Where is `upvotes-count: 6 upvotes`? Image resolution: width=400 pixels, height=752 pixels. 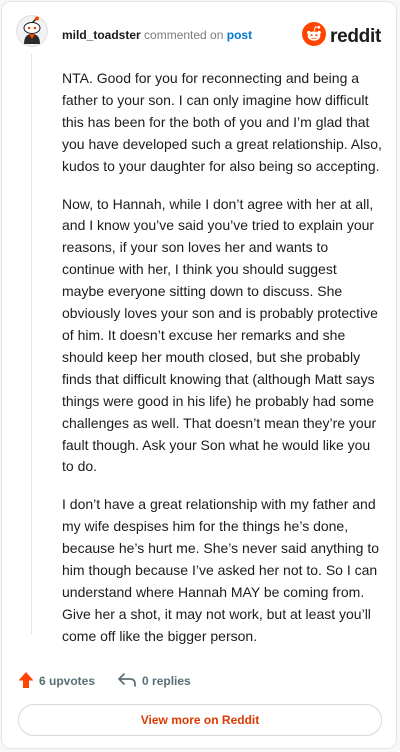 upvotes-count: 6 upvotes is located at coordinates (67, 681).